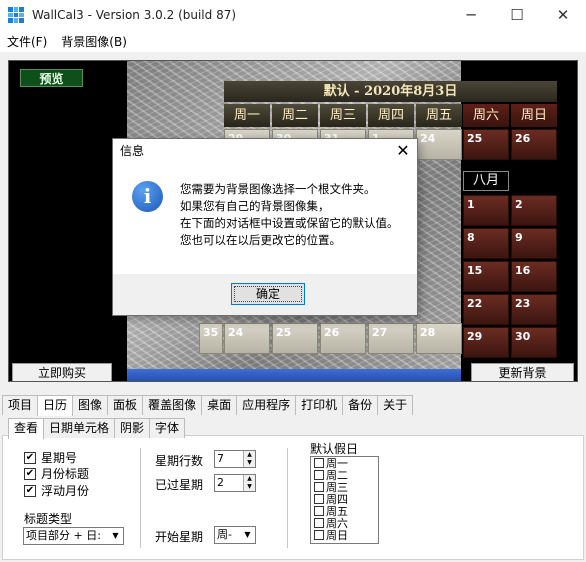  Describe the element at coordinates (62, 372) in the screenshot. I see `buy-now-button: 立即购买` at that location.